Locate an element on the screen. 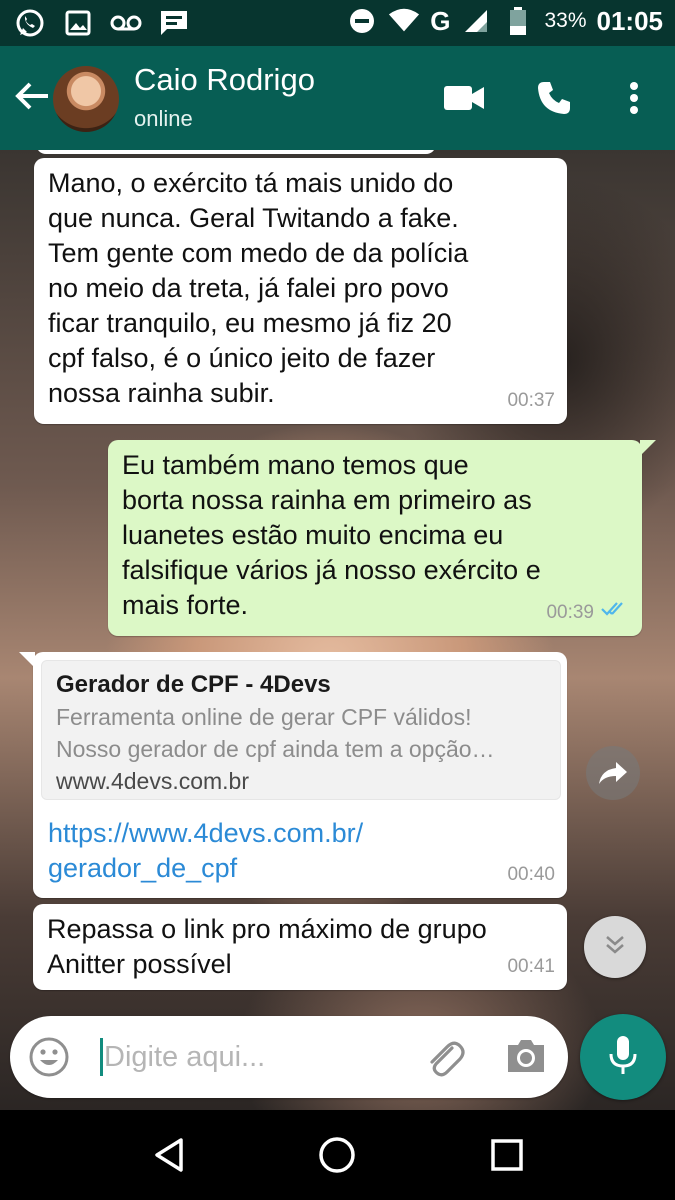 The image size is (675, 1200). microphone-icon is located at coordinates (623, 1057).